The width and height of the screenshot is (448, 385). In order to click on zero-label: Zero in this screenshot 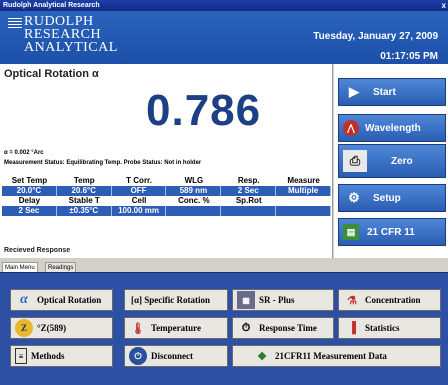, I will do `click(402, 161)`.